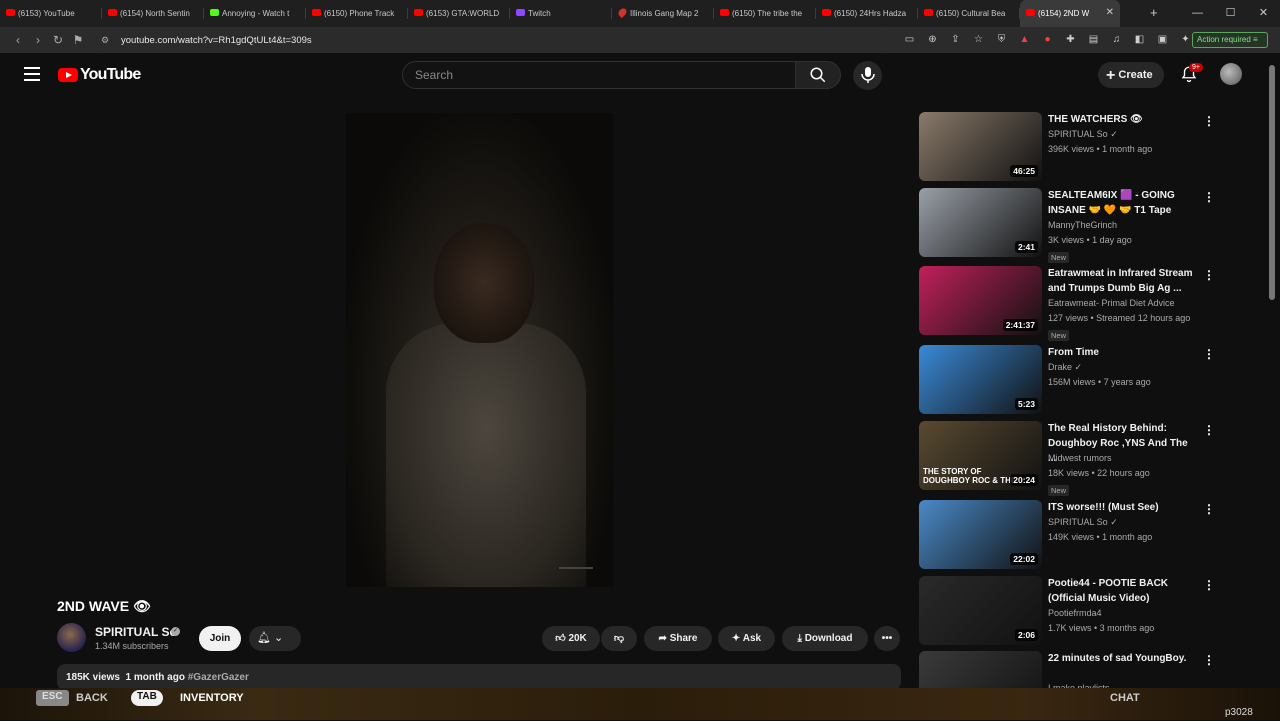 Image resolution: width=1280 pixels, height=721 pixels. What do you see at coordinates (153, 13) in the screenshot?
I see `browser-tab: (6154) North Sentin` at bounding box center [153, 13].